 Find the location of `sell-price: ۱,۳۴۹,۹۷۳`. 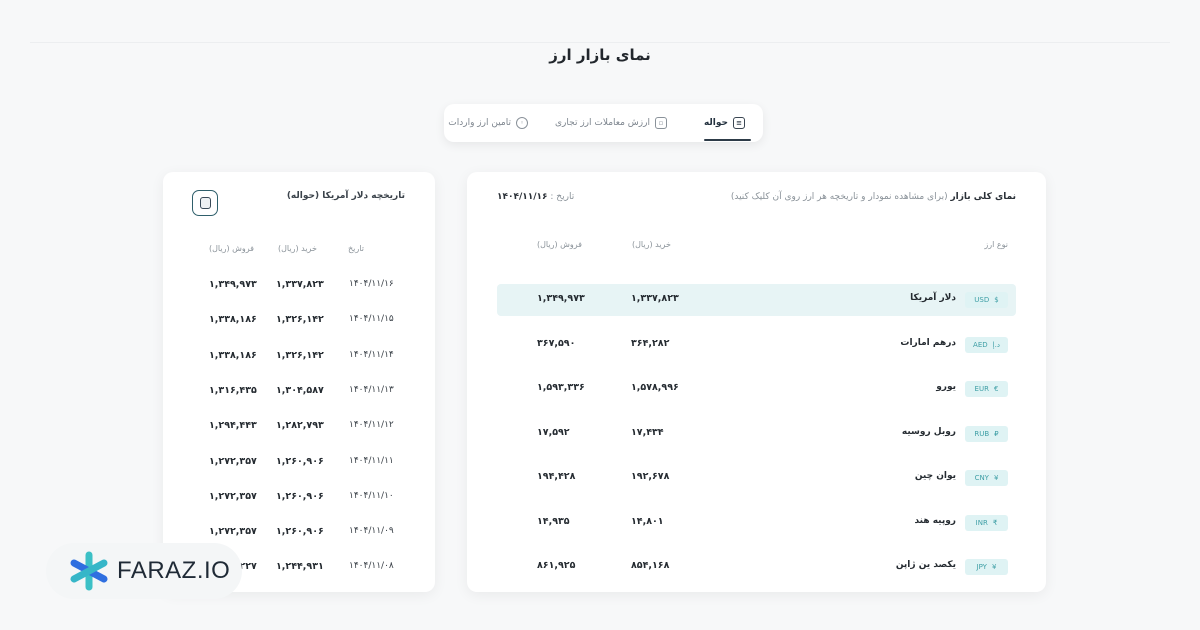

sell-price: ۱,۳۴۹,۹۷۳ is located at coordinates (561, 298).